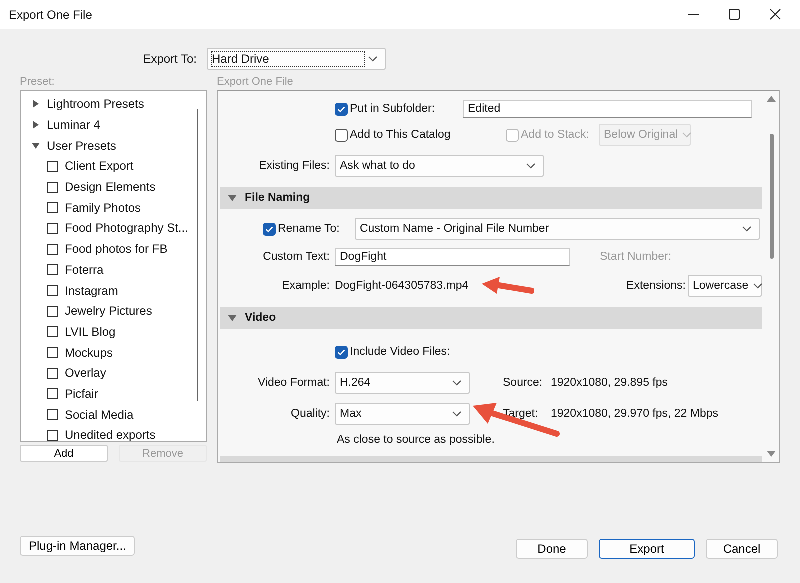 The image size is (800, 583). What do you see at coordinates (85, 373) in the screenshot?
I see `preset-item: Overlay` at bounding box center [85, 373].